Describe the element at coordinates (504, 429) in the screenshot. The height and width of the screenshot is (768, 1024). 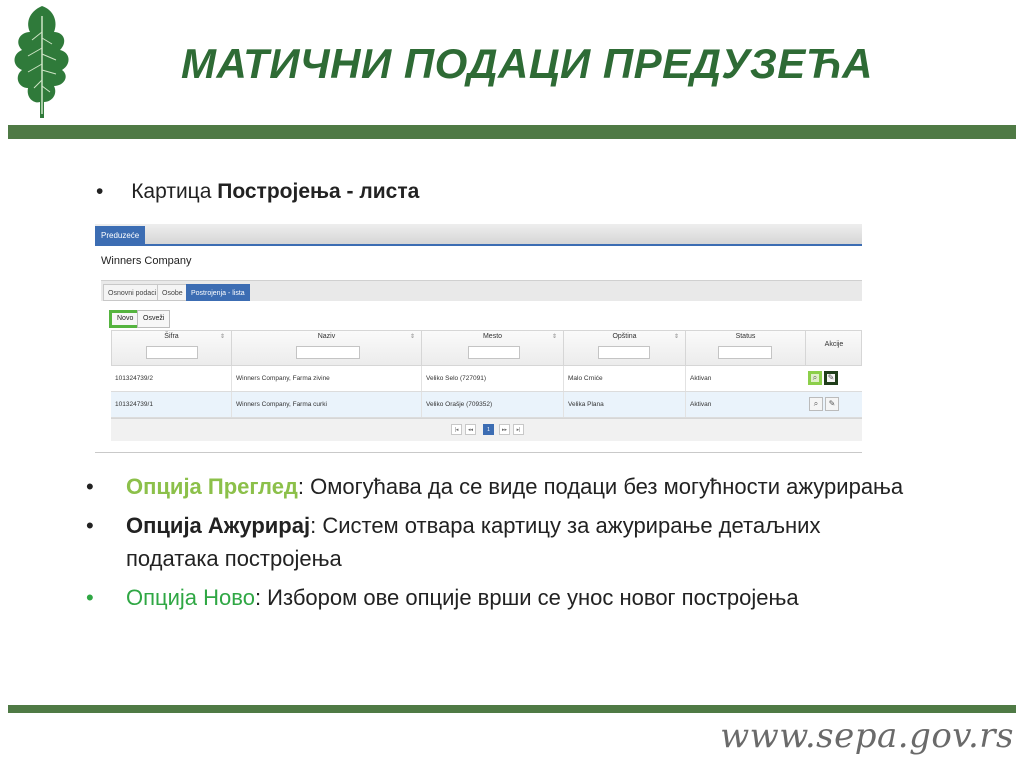
I see `next-page-button: ▸▸` at that location.